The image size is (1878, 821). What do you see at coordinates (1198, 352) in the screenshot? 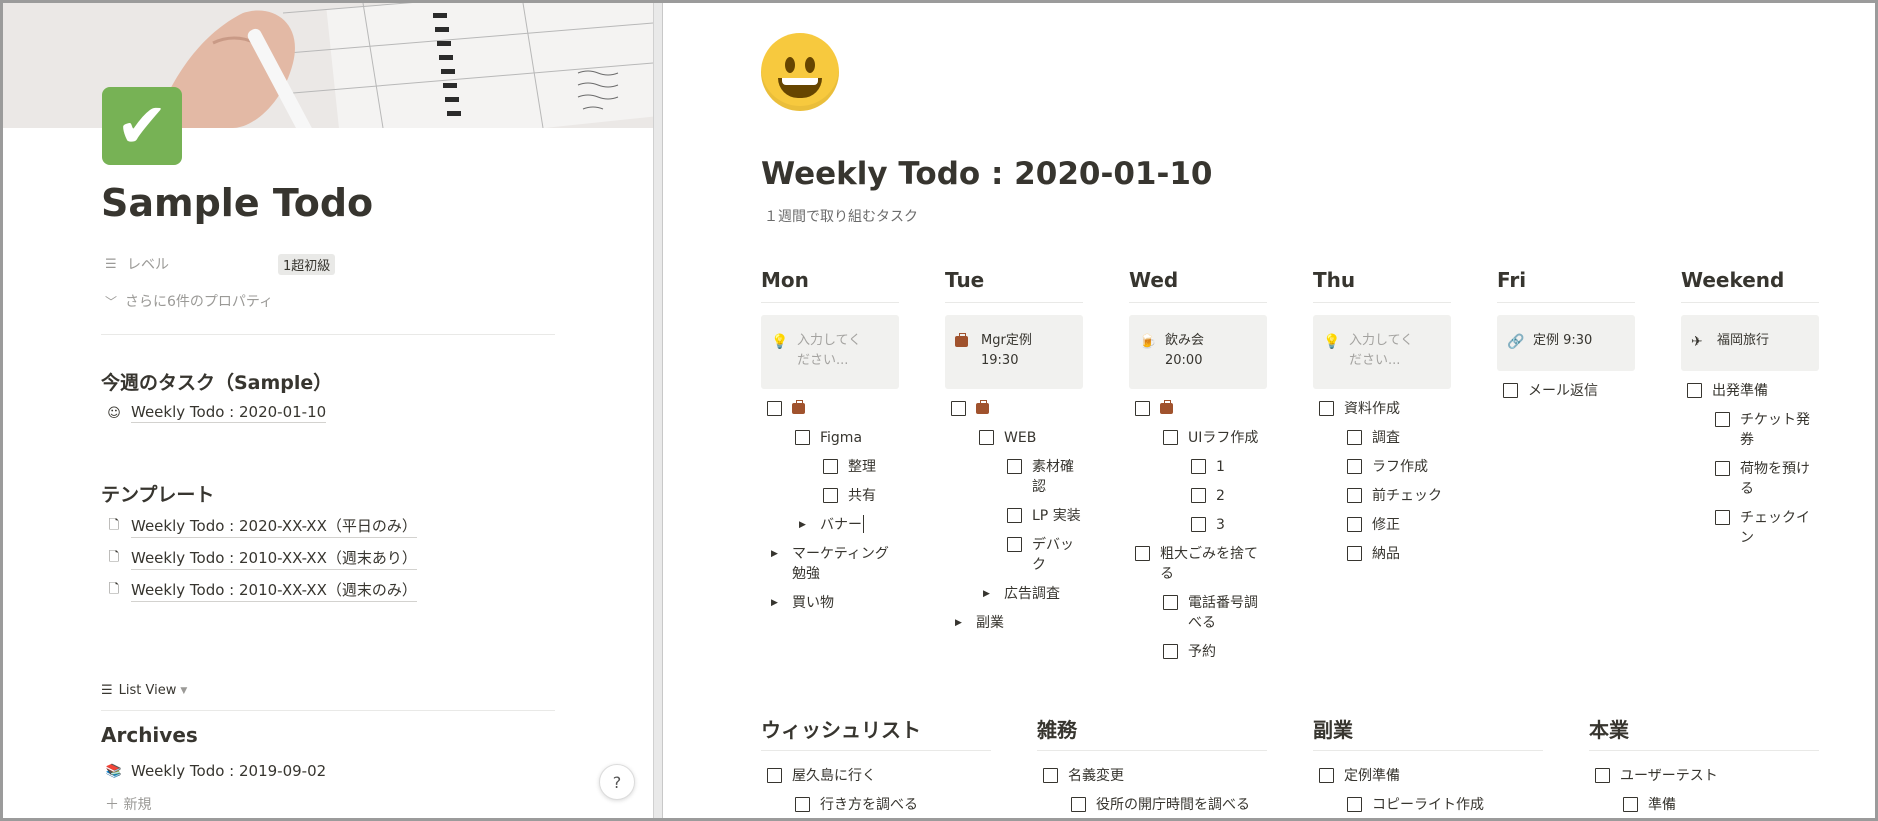
I see `day-card: 🍺 飲み会 20:00` at bounding box center [1198, 352].